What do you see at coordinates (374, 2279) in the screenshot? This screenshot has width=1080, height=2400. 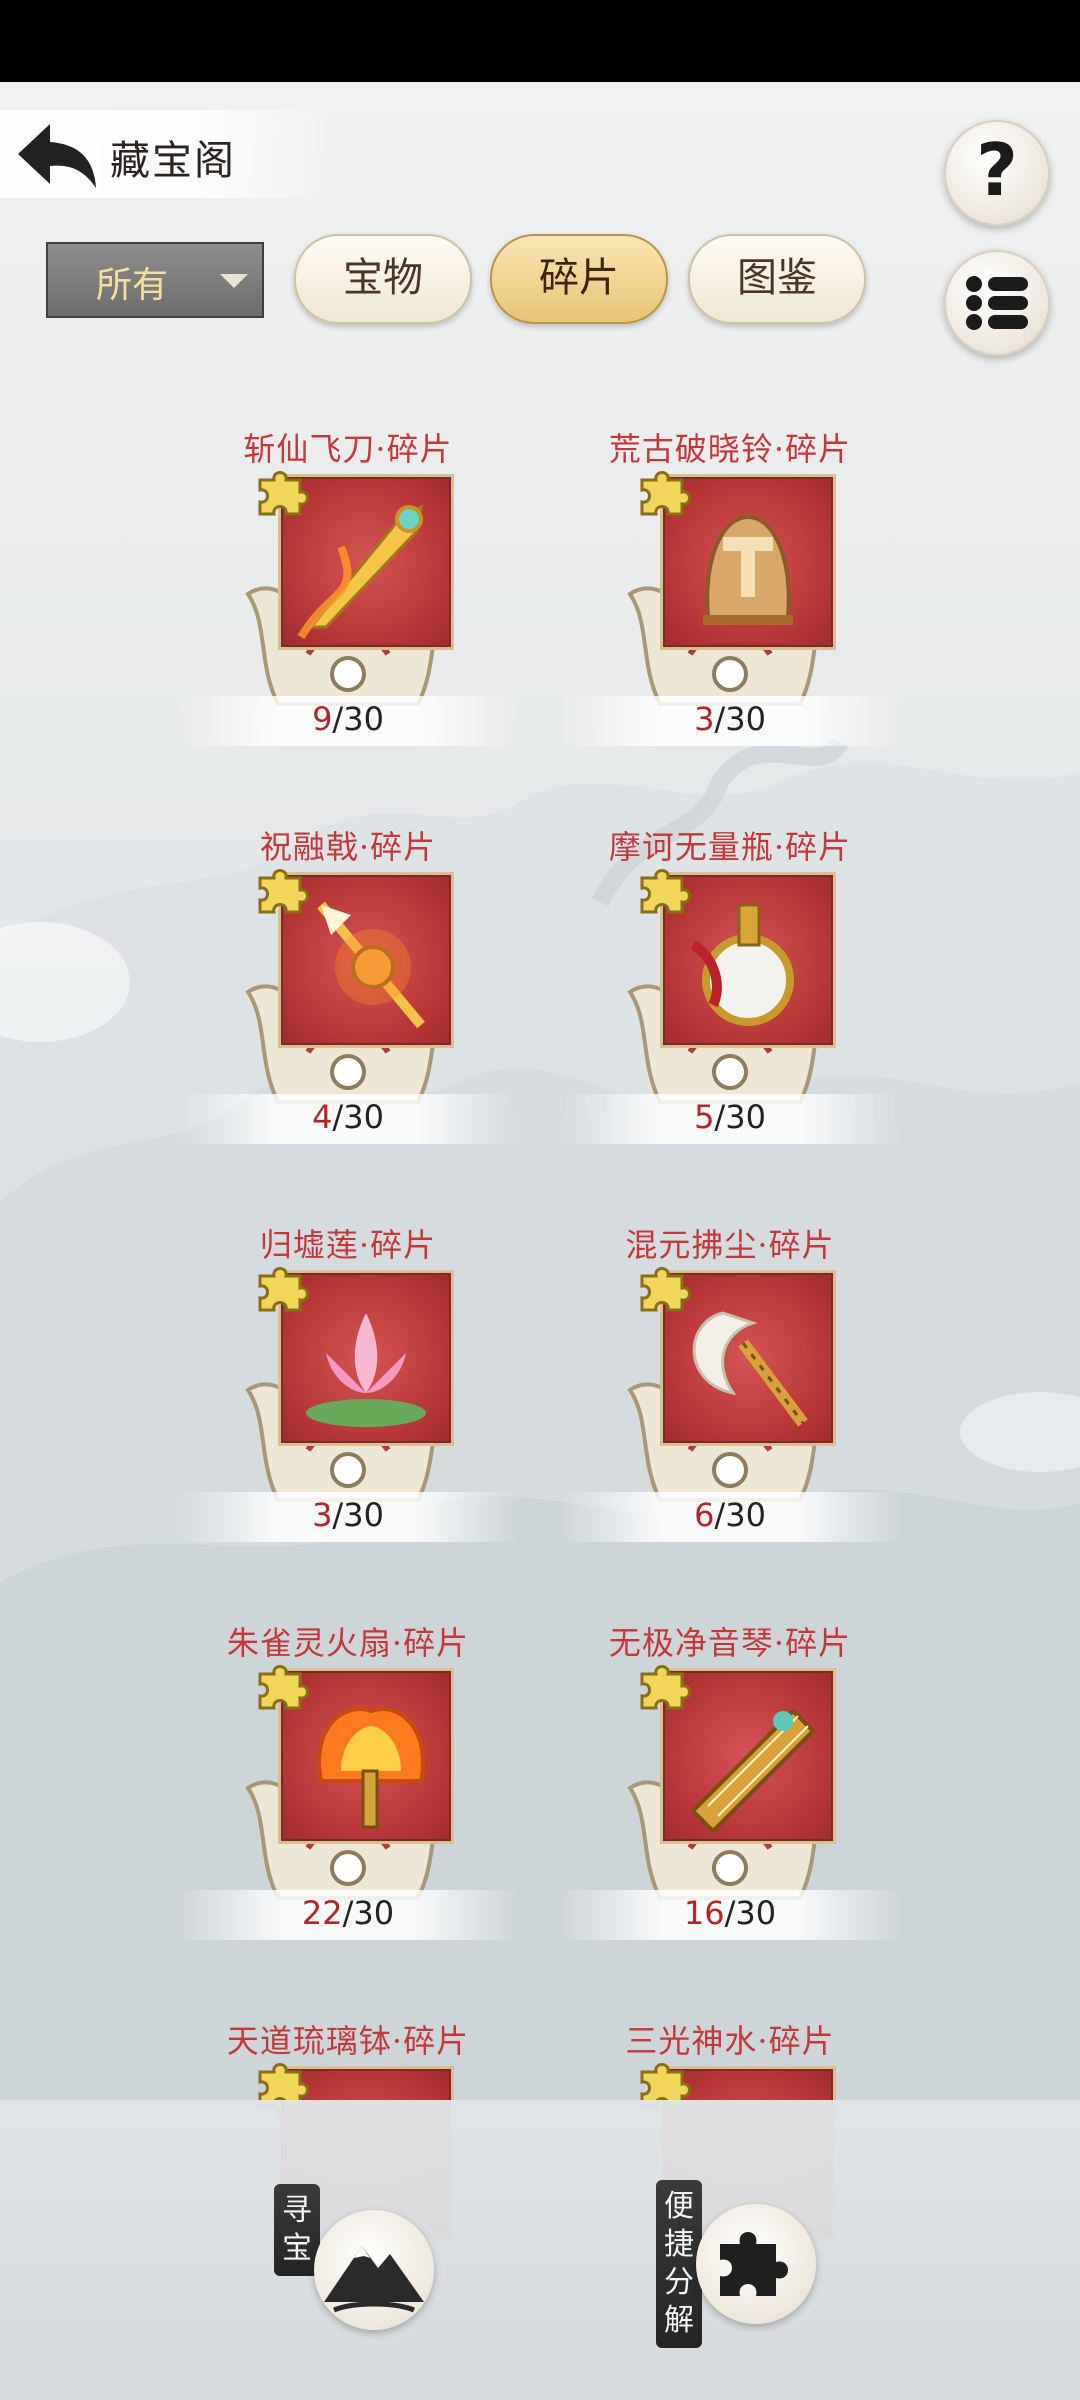 I see `mountain-icon` at bounding box center [374, 2279].